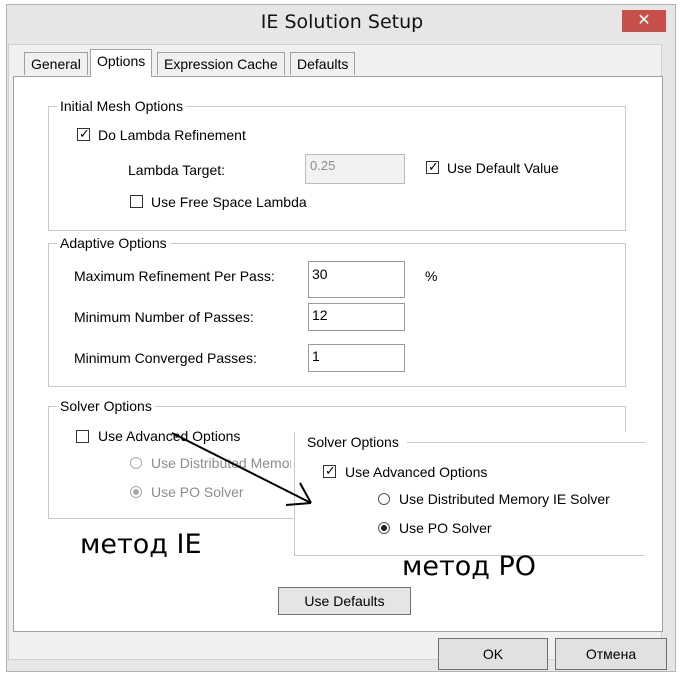 The image size is (682, 678). Describe the element at coordinates (241, 469) in the screenshot. I see `annotation-arrow-icon` at that location.